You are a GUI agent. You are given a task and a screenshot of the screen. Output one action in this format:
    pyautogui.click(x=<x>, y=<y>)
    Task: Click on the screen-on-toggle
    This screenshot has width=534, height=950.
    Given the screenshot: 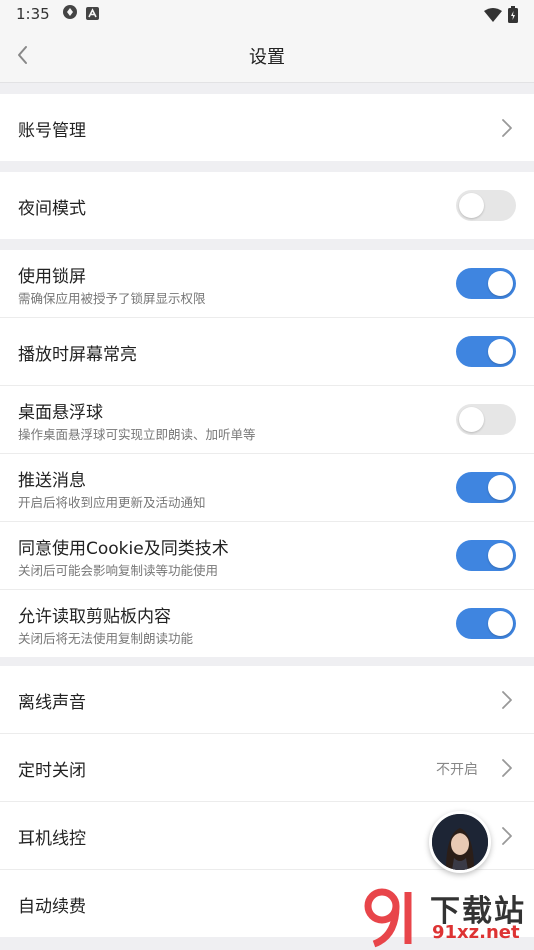 What is the action you would take?
    pyautogui.click(x=486, y=351)
    